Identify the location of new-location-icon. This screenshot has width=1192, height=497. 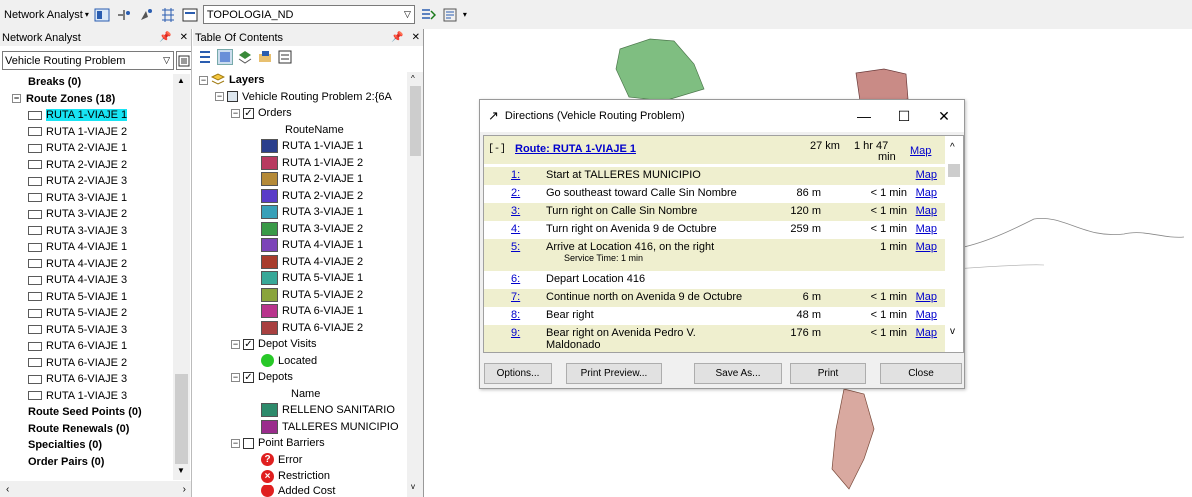
(124, 15).